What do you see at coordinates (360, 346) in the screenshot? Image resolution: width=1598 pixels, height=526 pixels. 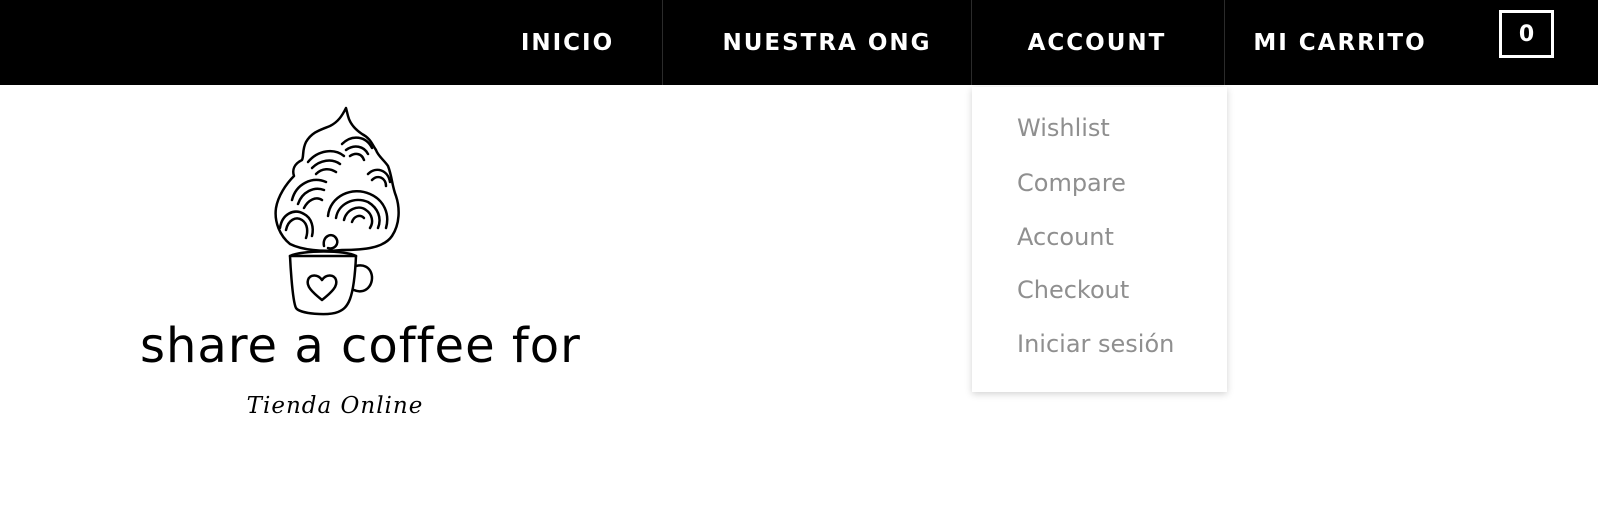 I see `logo-title: share a coffee for` at bounding box center [360, 346].